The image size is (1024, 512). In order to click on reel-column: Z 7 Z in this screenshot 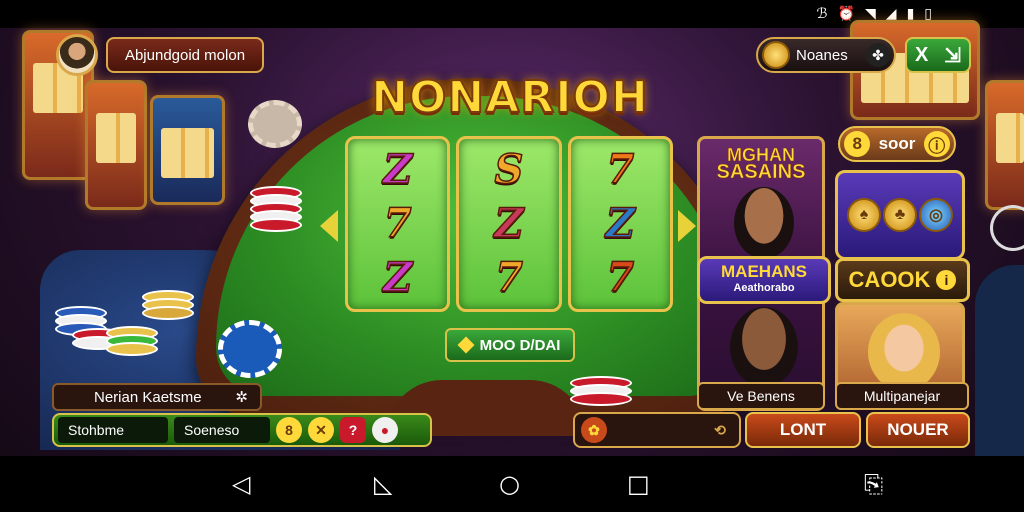, I will do `click(398, 224)`.